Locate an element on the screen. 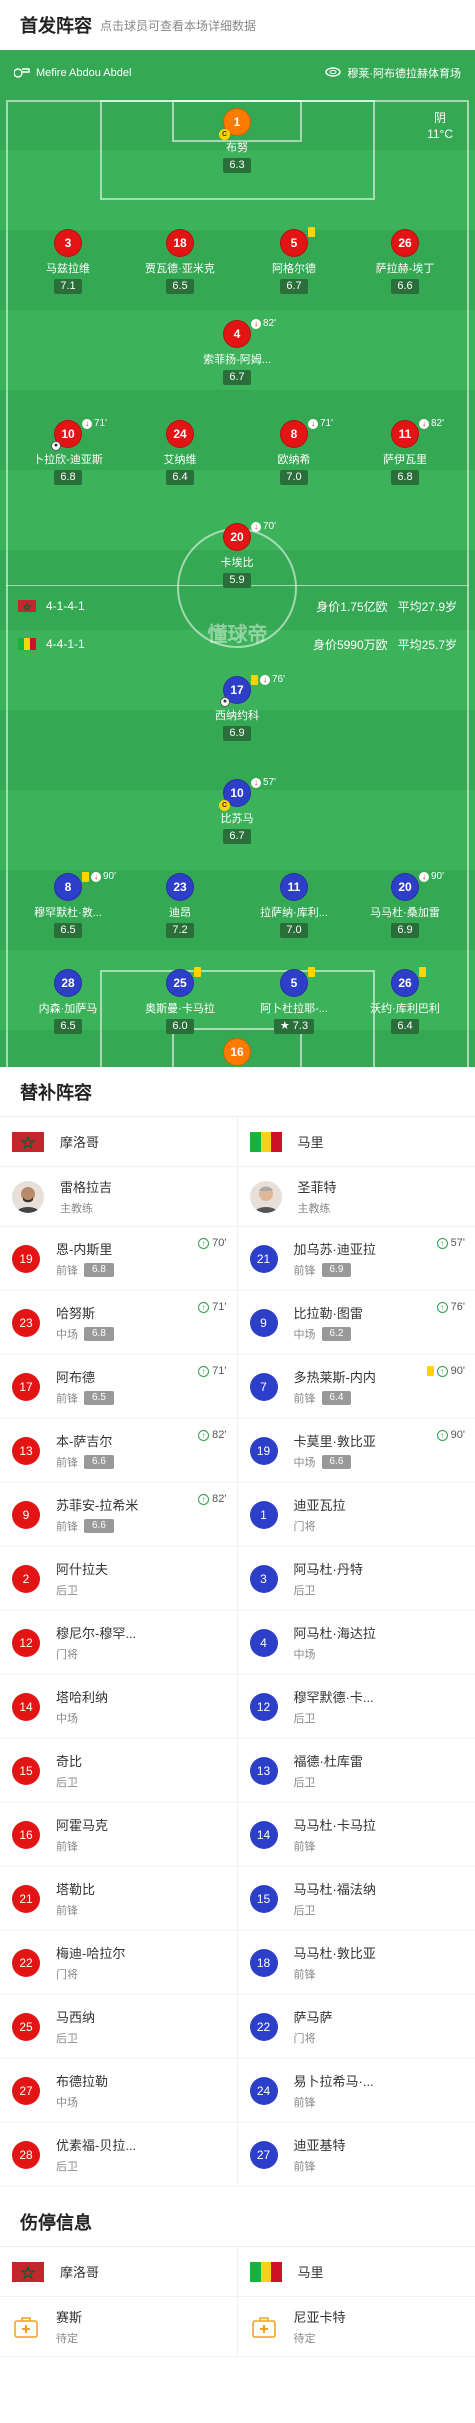  pitch-player-away: 10 C ↓ 57' 比苏马 6.7 is located at coordinates (237, 810).